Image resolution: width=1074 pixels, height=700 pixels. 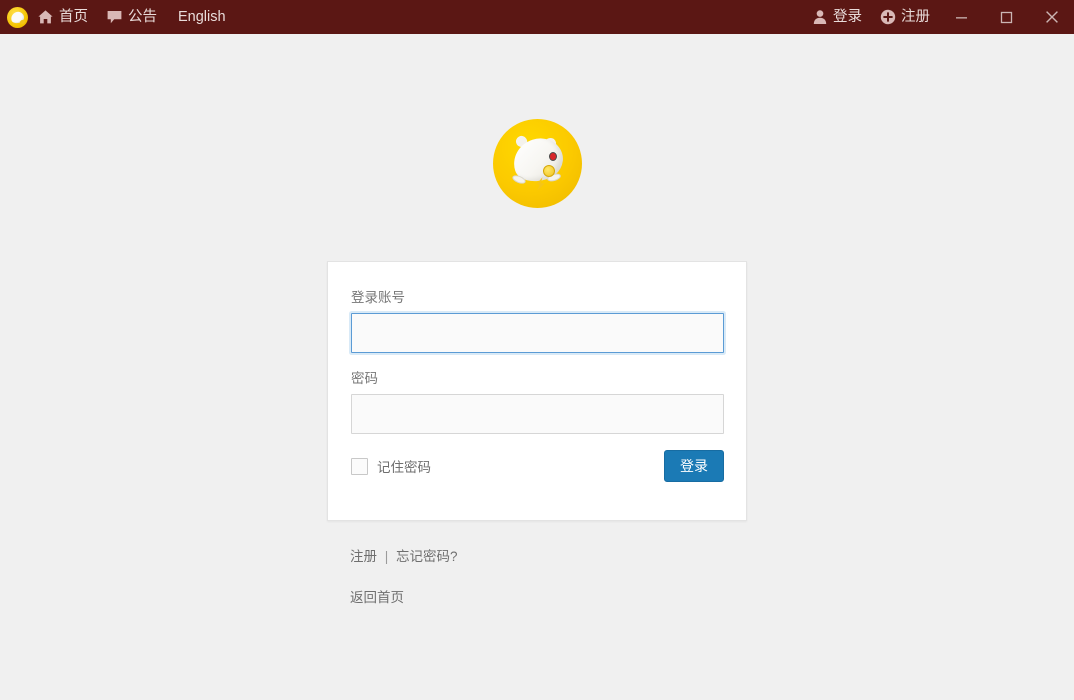 I want to click on window-maximize-button, so click(x=1006, y=17).